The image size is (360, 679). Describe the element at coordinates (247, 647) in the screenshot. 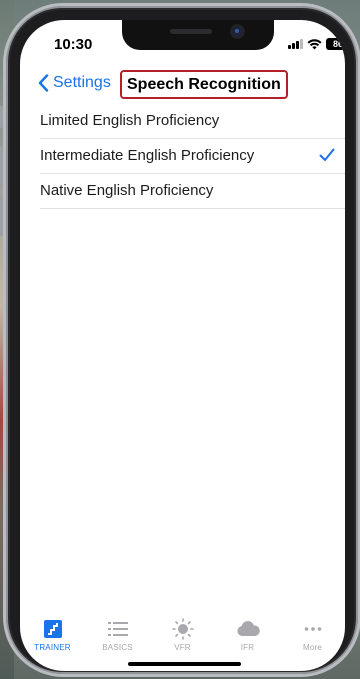

I see `tab-label: IFR` at that location.